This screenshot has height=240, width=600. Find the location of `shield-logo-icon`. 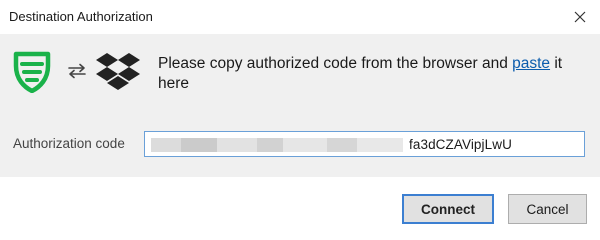

shield-logo-icon is located at coordinates (32, 74).